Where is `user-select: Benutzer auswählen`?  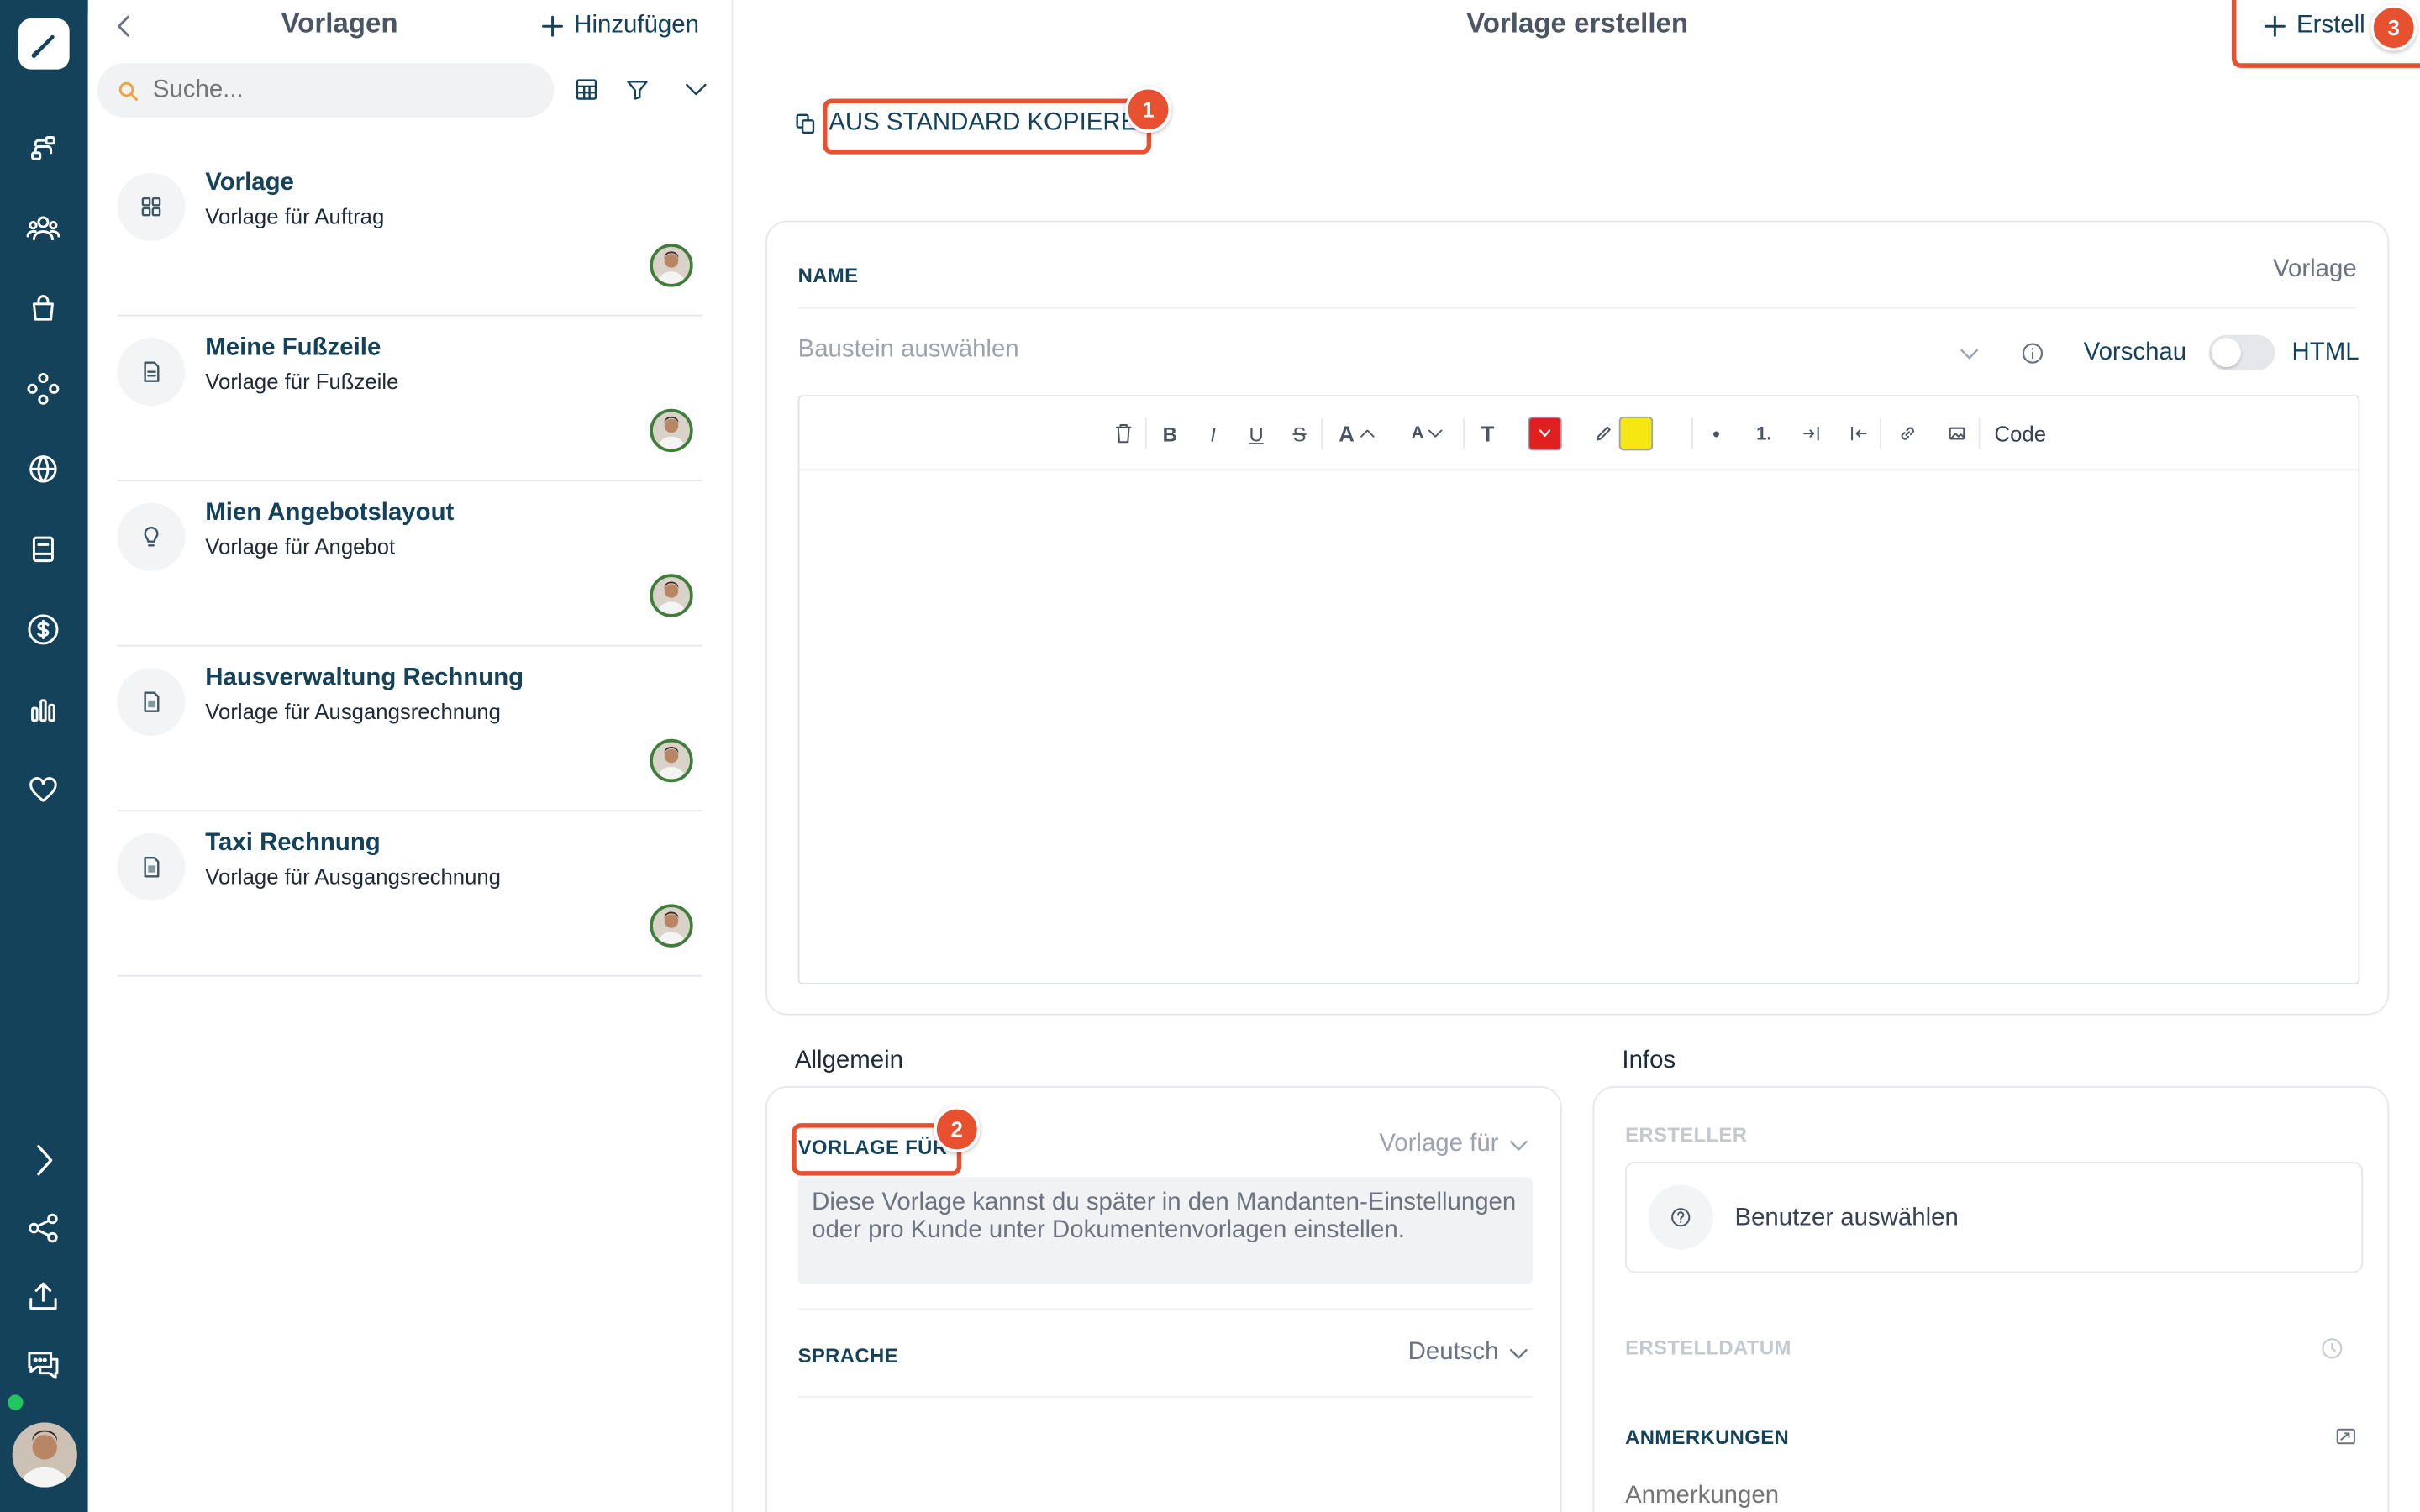 user-select: Benutzer auswählen is located at coordinates (1994, 1217).